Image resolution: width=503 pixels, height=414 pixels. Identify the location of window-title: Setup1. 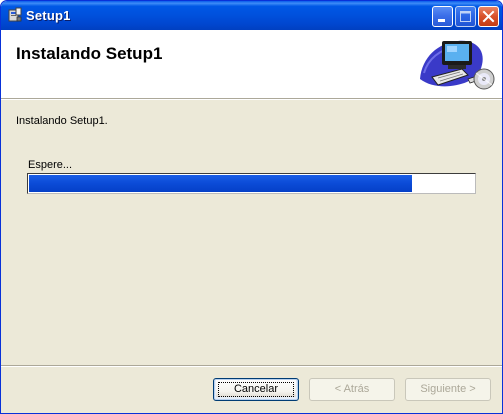
(48, 15).